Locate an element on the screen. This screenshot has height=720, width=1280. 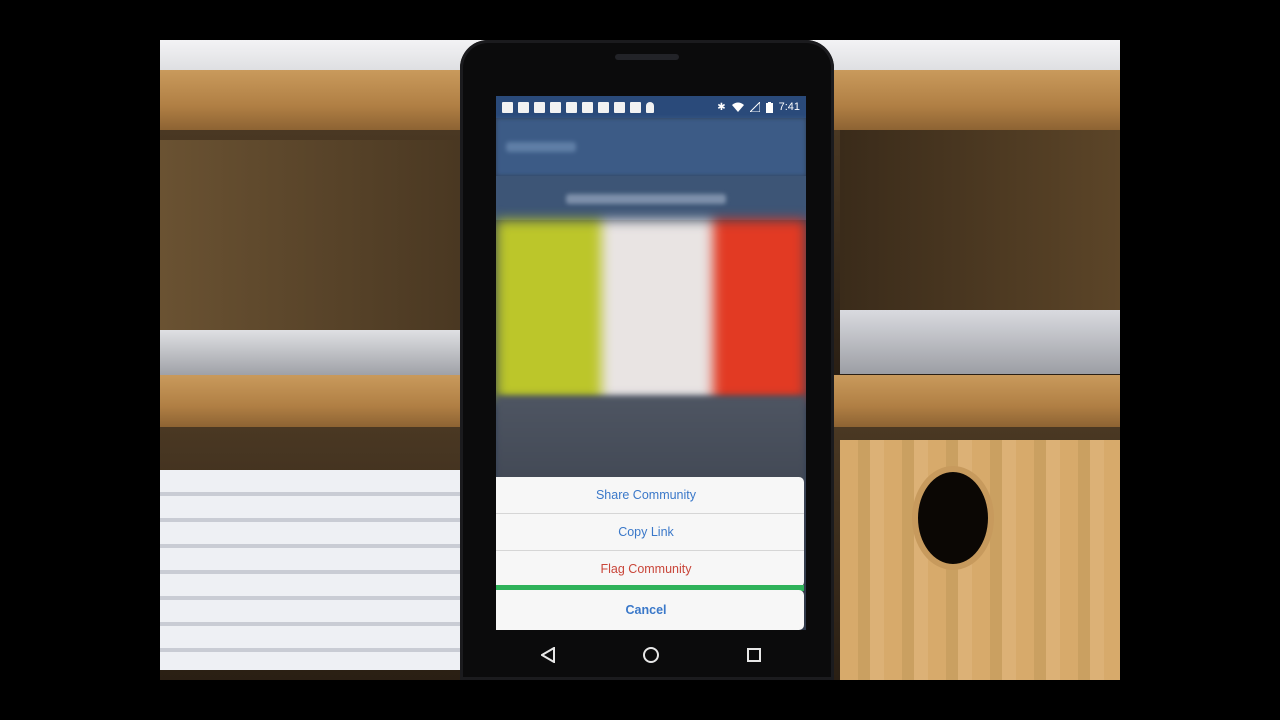
back-icon is located at coordinates (547, 655).